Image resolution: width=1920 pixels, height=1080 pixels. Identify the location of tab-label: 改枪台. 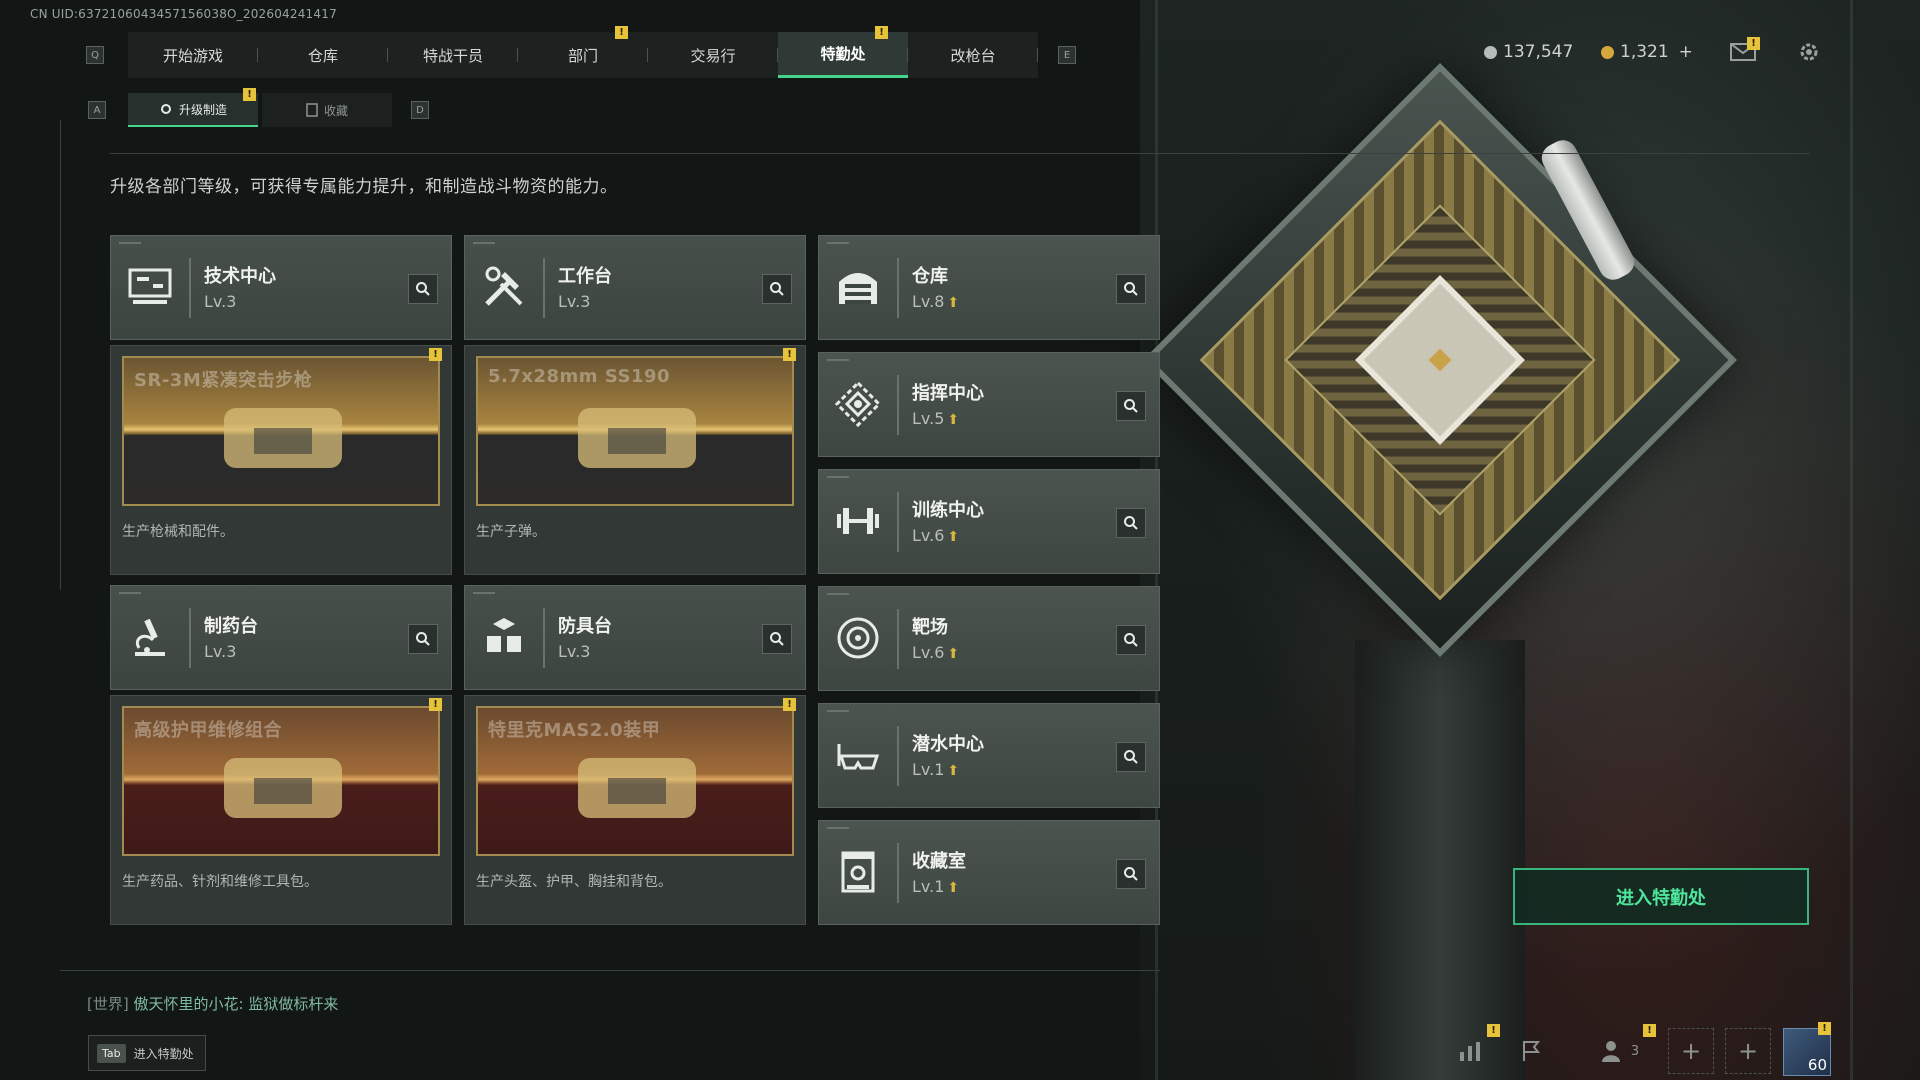
(973, 55).